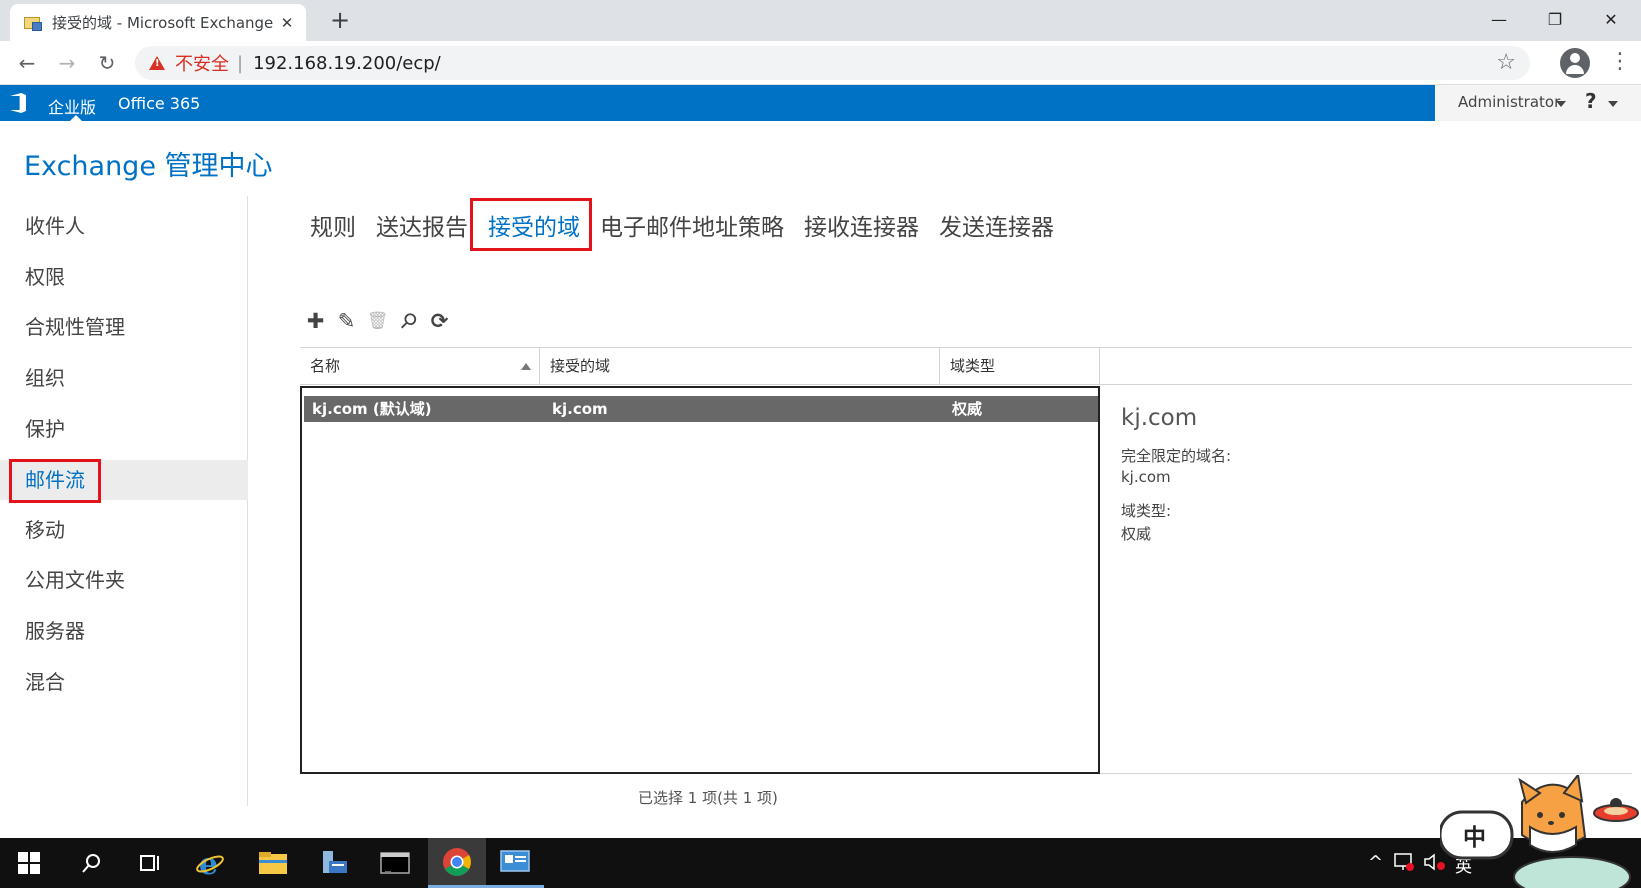 Image resolution: width=1641 pixels, height=888 pixels. What do you see at coordinates (33, 23) in the screenshot?
I see `exchange-favicon-icon` at bounding box center [33, 23].